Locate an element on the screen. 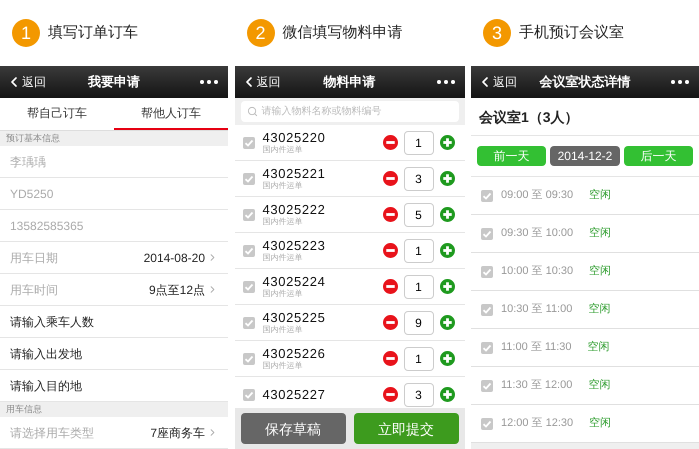 The width and height of the screenshot is (699, 449). item-code: 43025223 is located at coordinates (294, 245).